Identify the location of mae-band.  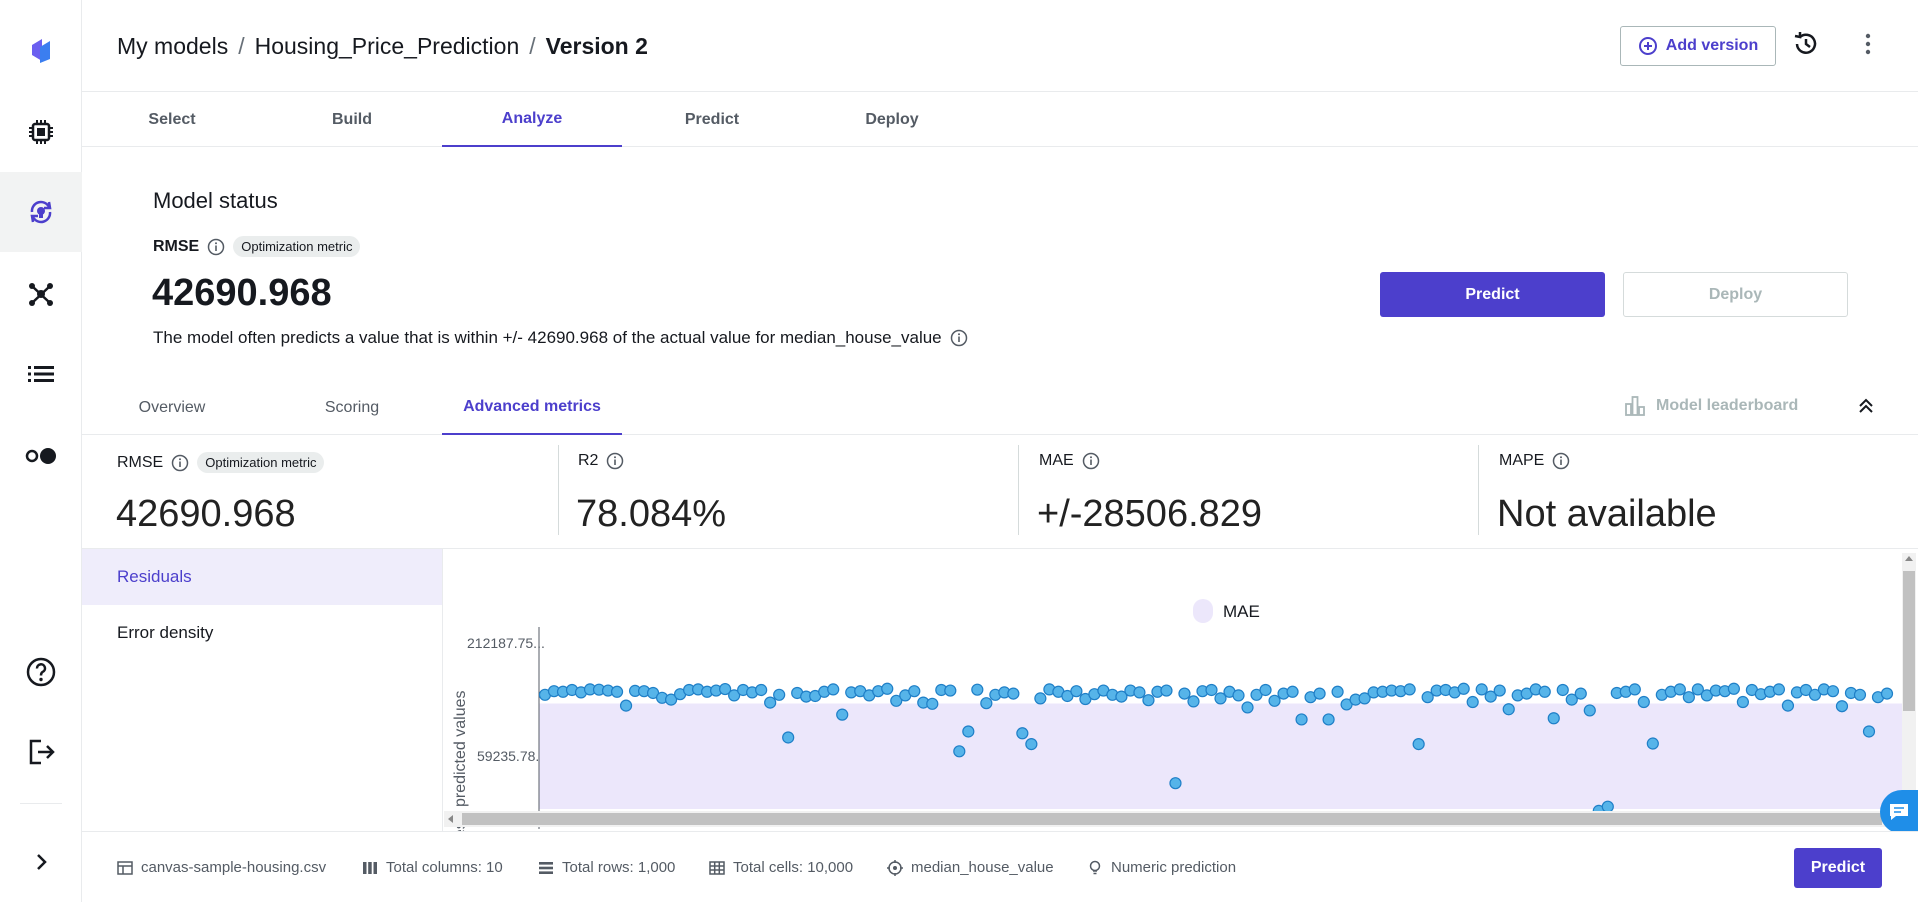
(1226, 756).